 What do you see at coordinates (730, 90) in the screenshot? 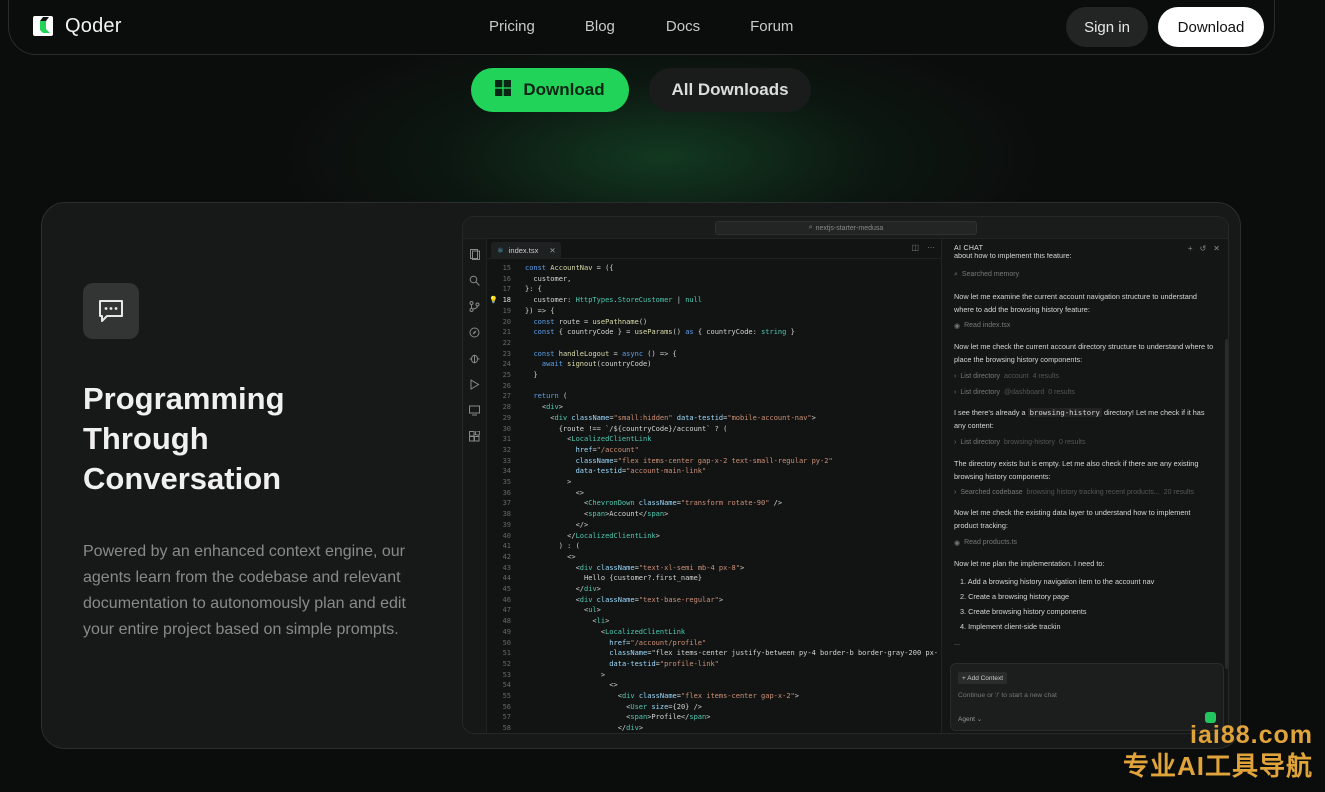
I see `all-downloads-button: All Downloads` at bounding box center [730, 90].